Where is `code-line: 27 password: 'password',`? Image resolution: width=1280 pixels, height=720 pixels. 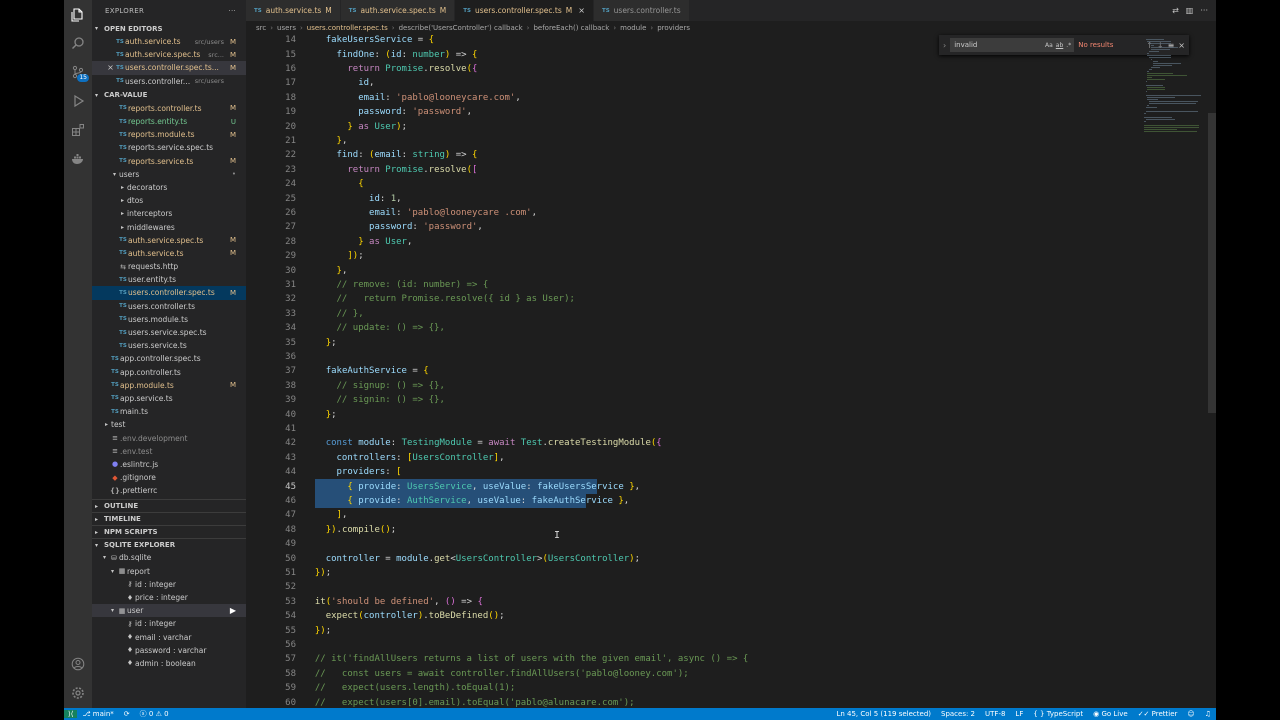
code-line: 27 password: 'password', is located at coordinates (686, 227).